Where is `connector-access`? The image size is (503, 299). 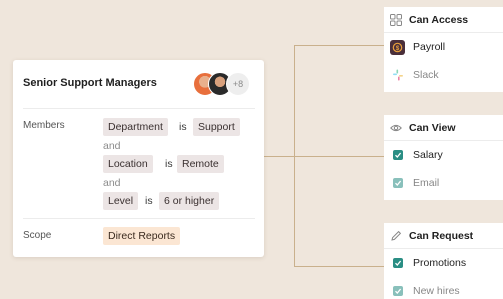 connector-access is located at coordinates (339, 45).